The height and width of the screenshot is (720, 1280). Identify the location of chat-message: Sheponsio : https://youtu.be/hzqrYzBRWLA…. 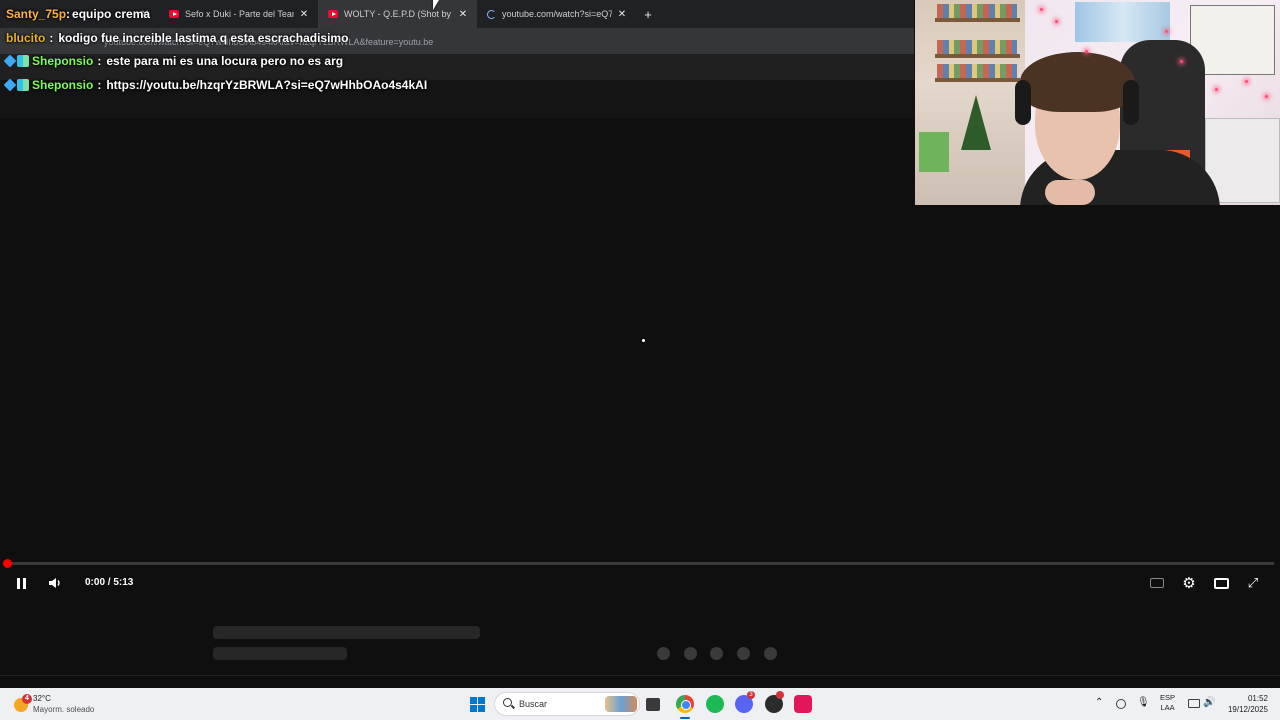
(213, 85).